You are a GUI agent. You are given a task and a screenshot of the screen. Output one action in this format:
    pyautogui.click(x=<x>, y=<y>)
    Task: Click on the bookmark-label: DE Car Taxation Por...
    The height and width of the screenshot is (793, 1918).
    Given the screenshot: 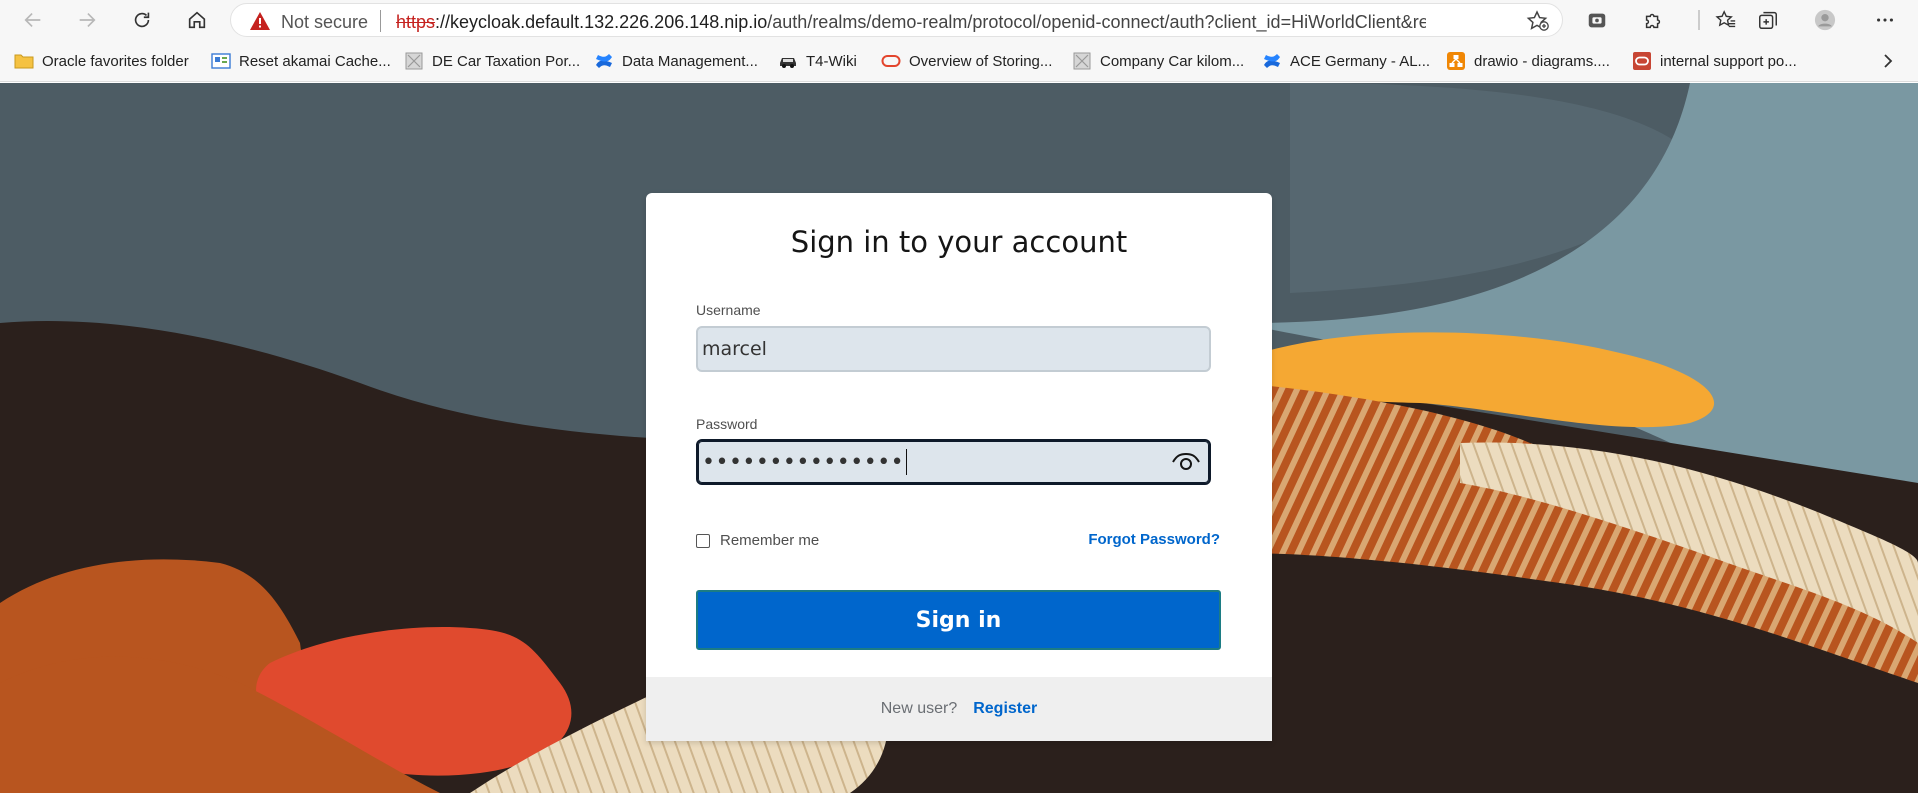 What is the action you would take?
    pyautogui.click(x=506, y=61)
    